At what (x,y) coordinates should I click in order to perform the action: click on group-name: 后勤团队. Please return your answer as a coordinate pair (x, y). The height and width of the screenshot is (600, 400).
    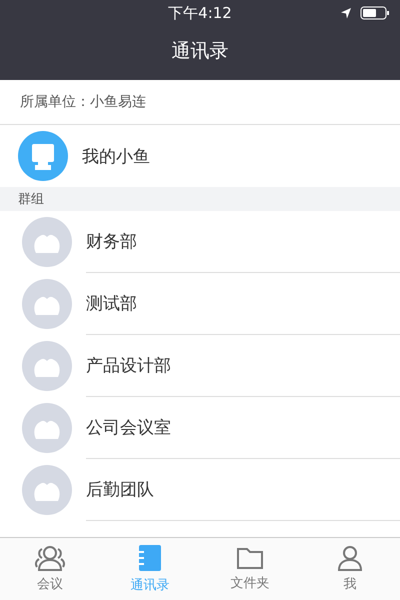
    Looking at the image, I should click on (243, 490).